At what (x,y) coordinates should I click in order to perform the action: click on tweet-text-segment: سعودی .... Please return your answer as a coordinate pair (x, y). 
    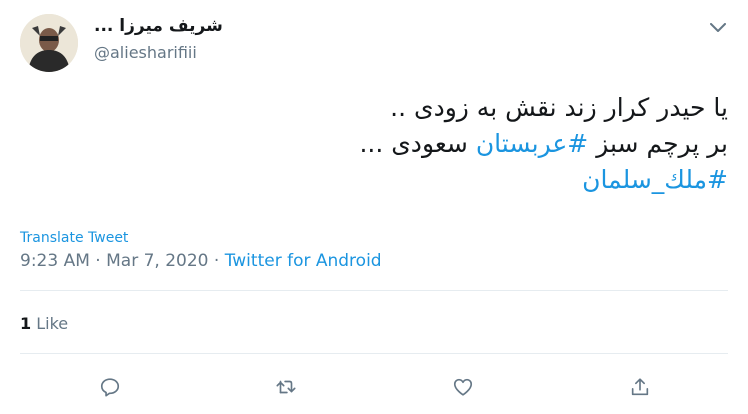
    Looking at the image, I should click on (417, 143).